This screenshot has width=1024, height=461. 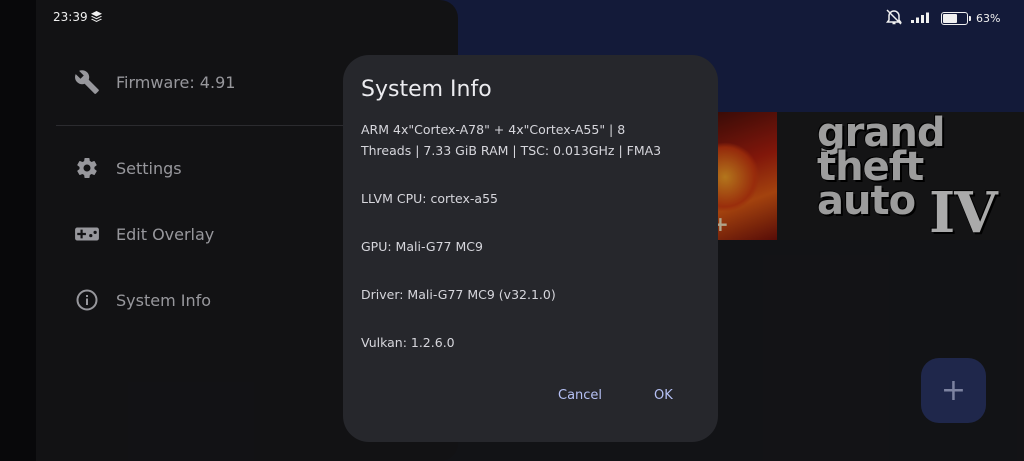 I want to click on status-time: 23:39, so click(x=70, y=17).